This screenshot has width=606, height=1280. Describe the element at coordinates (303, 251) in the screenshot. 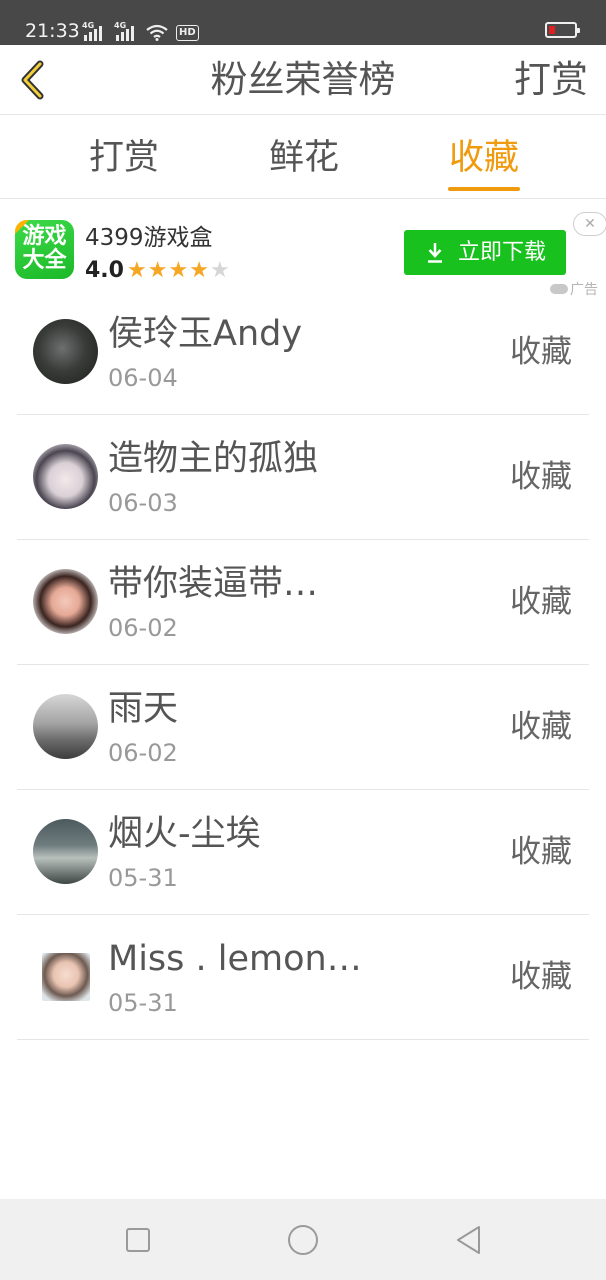

I see `ad-banner: 游戏 大全 4399游戏盒 4.0 ★★★★★ 立即下载` at that location.